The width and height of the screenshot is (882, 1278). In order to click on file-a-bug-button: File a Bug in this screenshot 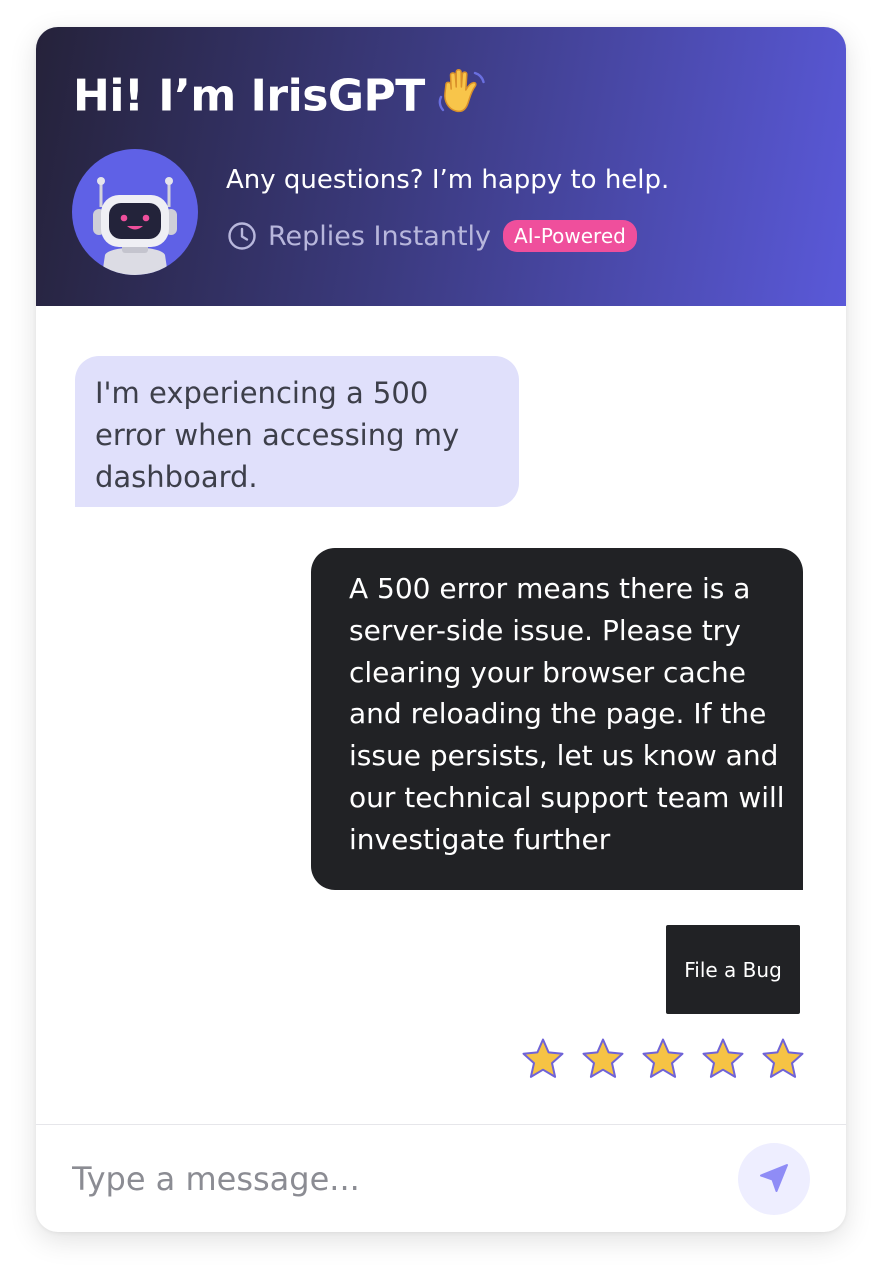, I will do `click(733, 969)`.